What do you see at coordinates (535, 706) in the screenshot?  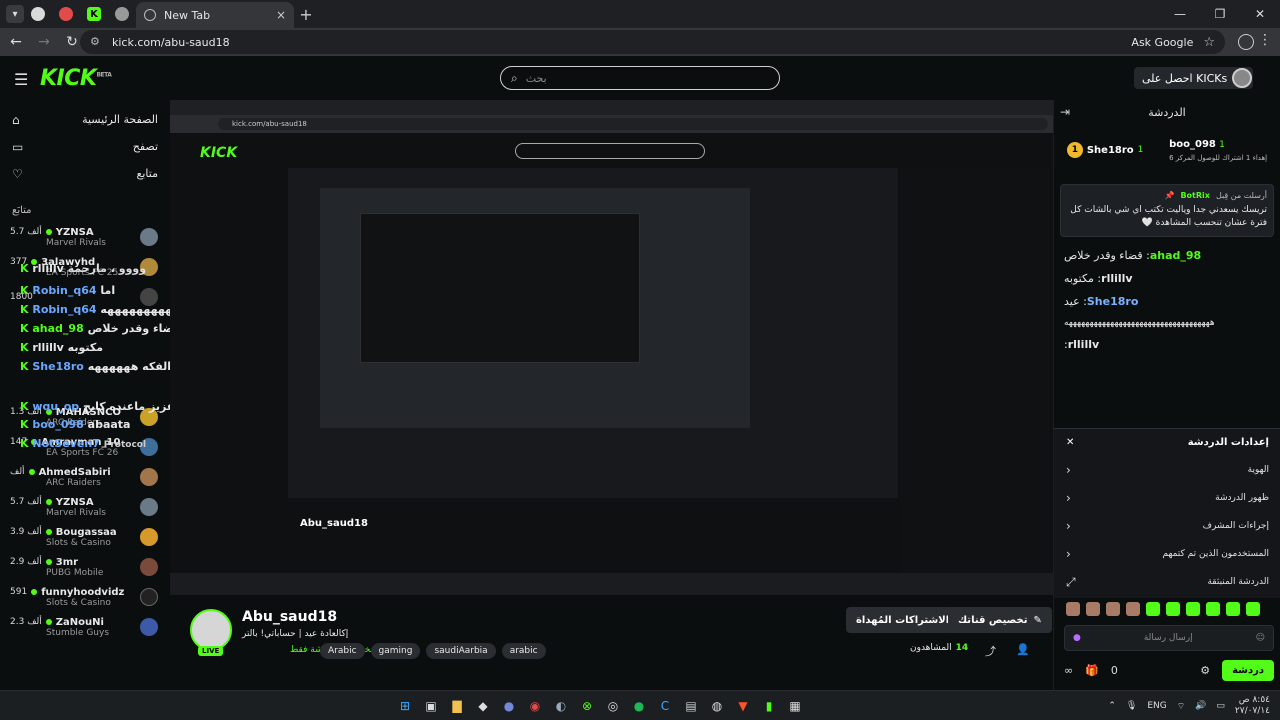 I see `chrome-icon: ◉` at bounding box center [535, 706].